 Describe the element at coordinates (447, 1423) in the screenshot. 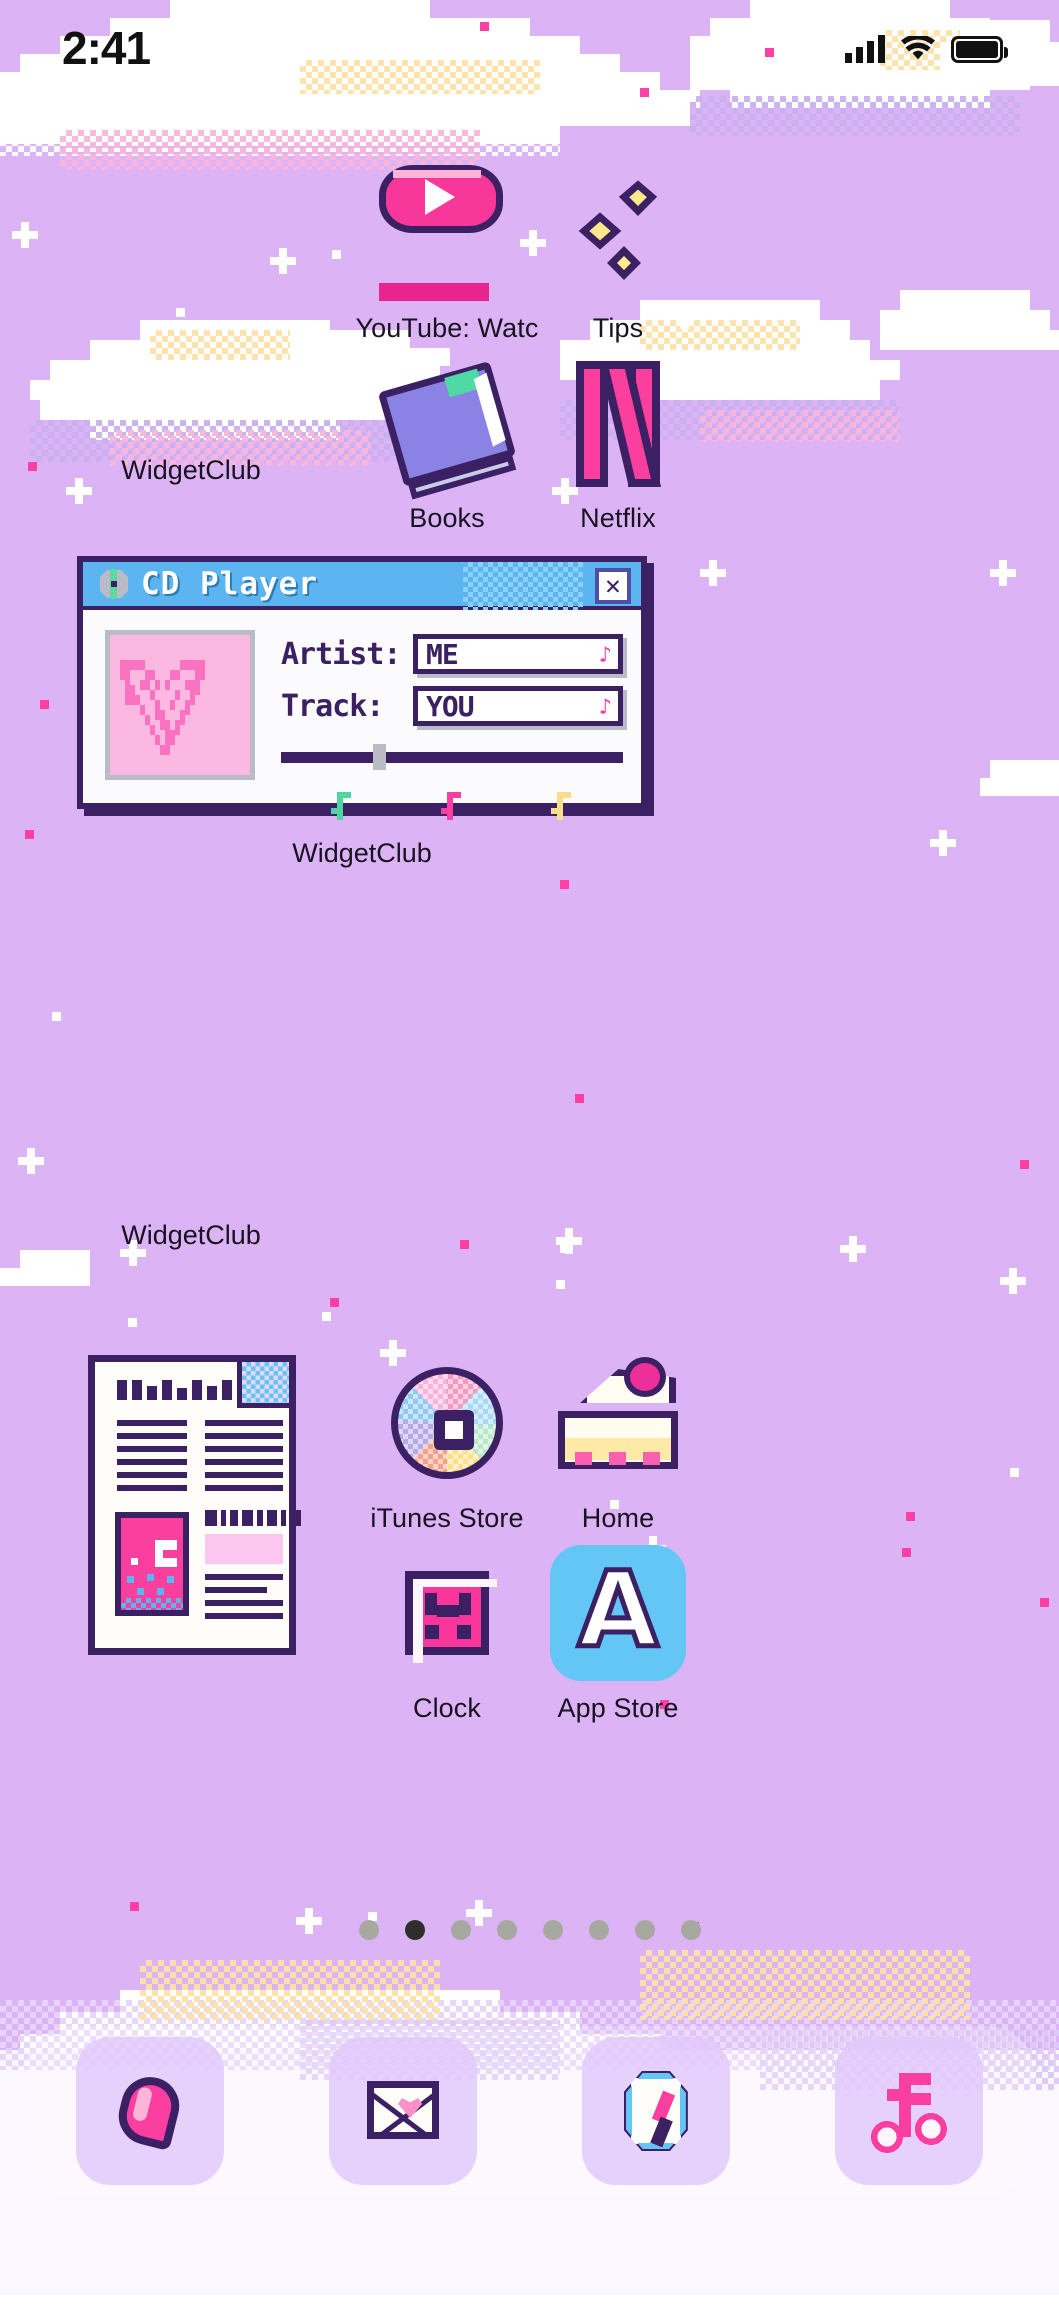

I see `itunes-cd-icon` at that location.